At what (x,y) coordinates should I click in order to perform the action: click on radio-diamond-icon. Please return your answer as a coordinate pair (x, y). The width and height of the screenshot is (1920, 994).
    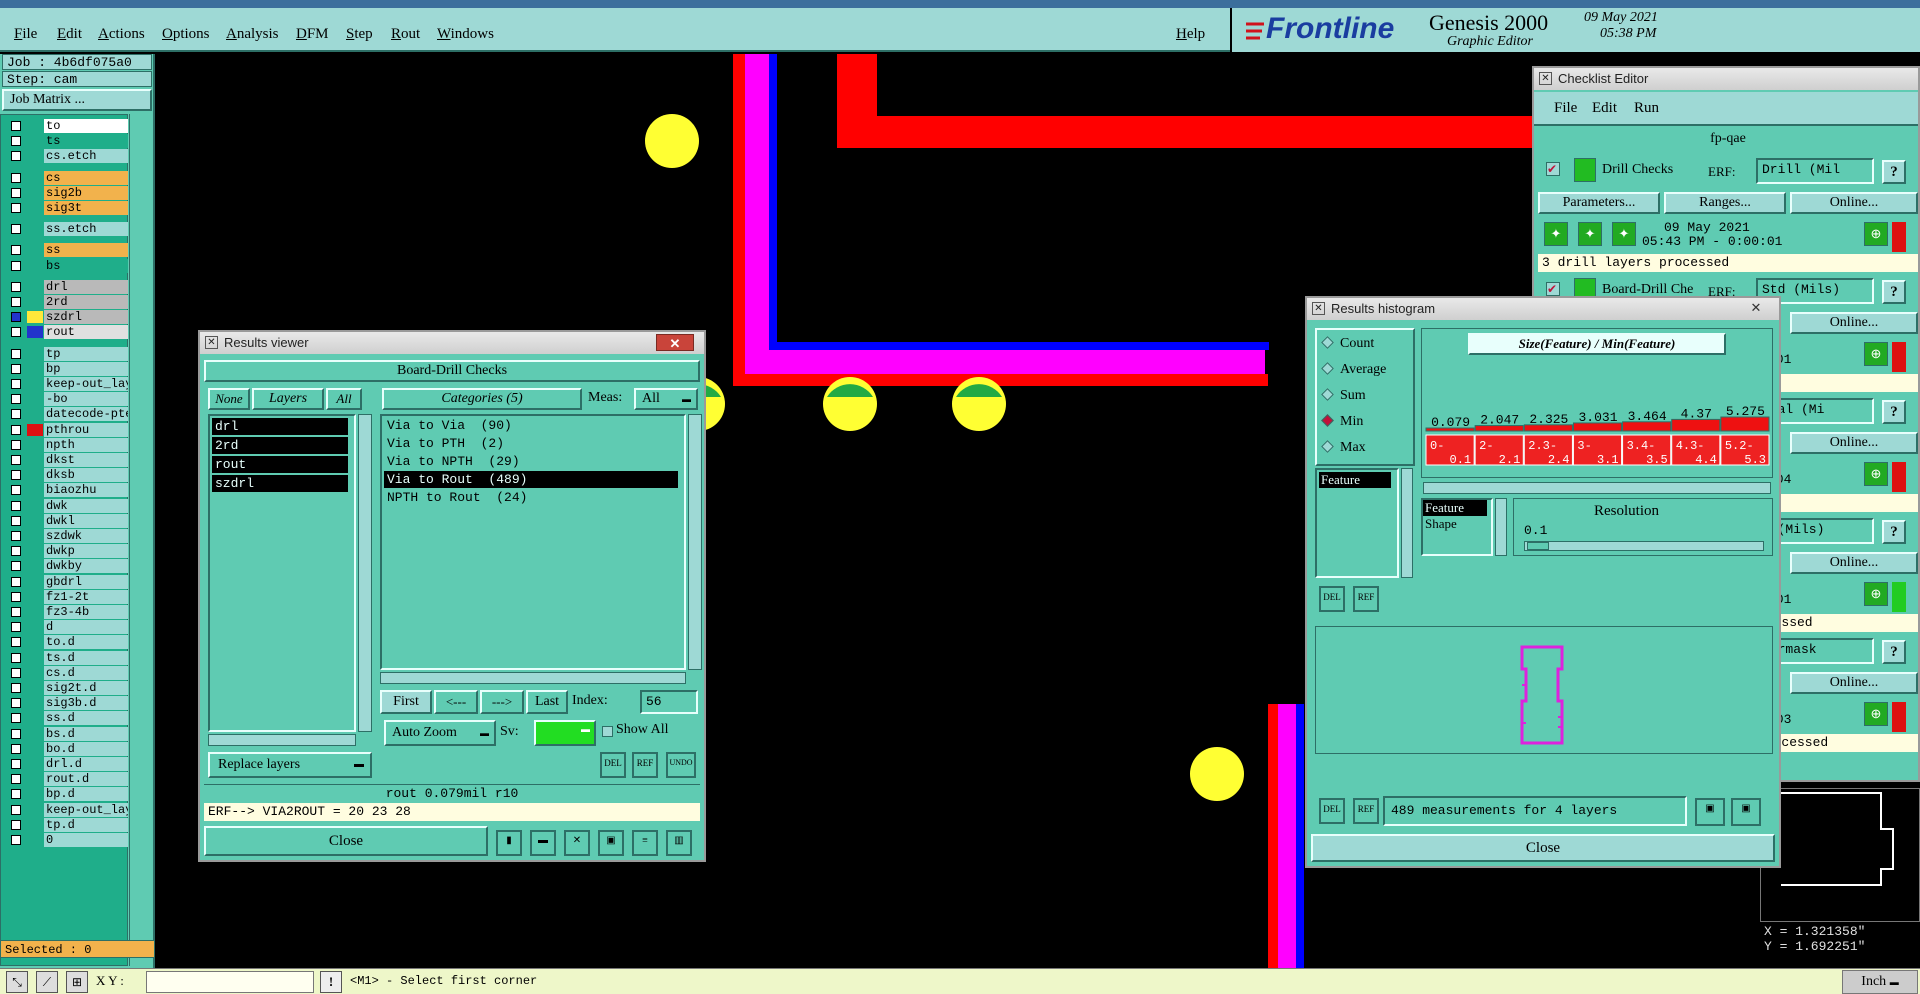
    Looking at the image, I should click on (1327, 342).